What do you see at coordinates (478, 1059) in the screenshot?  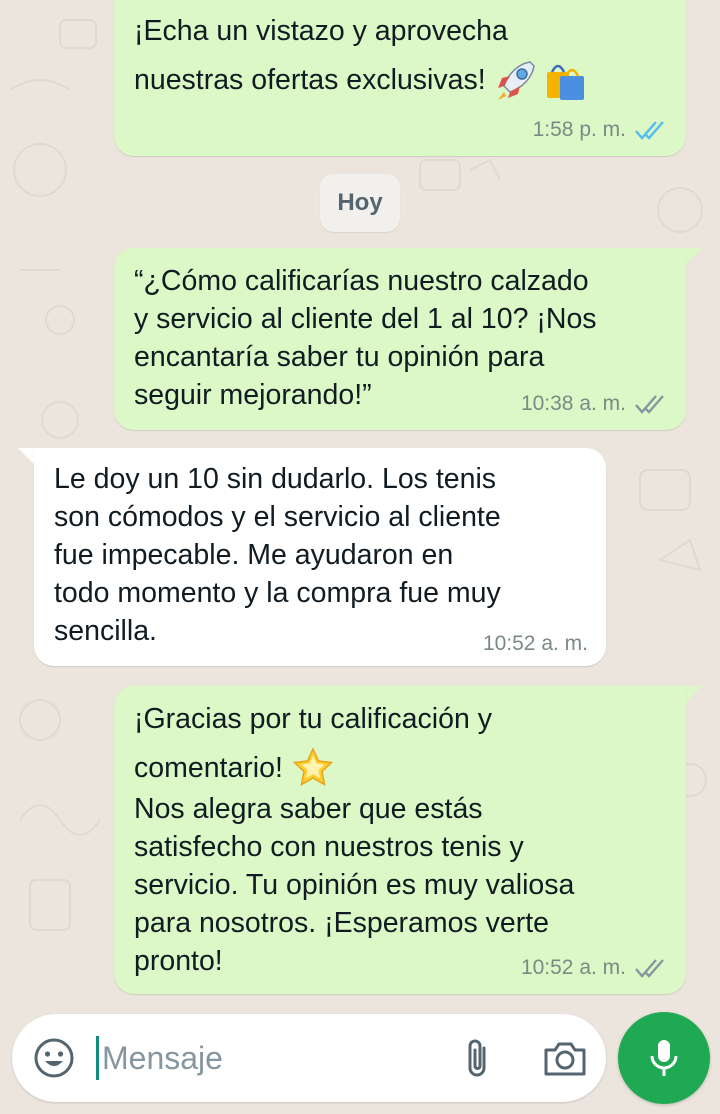 I see `paperclip-icon` at bounding box center [478, 1059].